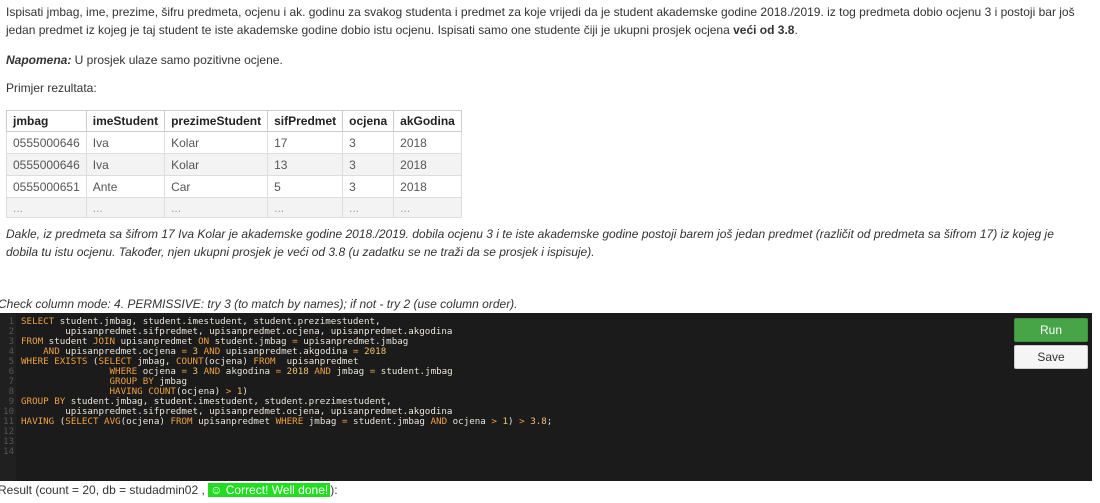 The width and height of the screenshot is (1100, 503). Describe the element at coordinates (796, 30) in the screenshot. I see `task-end: .` at that location.